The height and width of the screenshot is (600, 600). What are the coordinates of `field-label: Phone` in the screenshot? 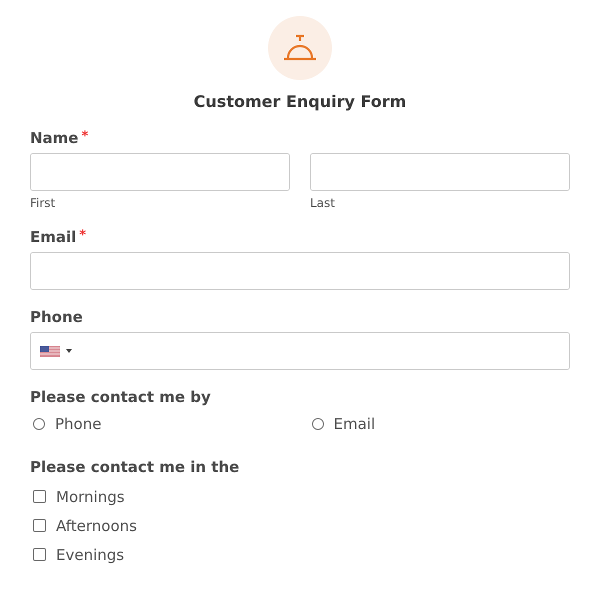 It's located at (56, 317).